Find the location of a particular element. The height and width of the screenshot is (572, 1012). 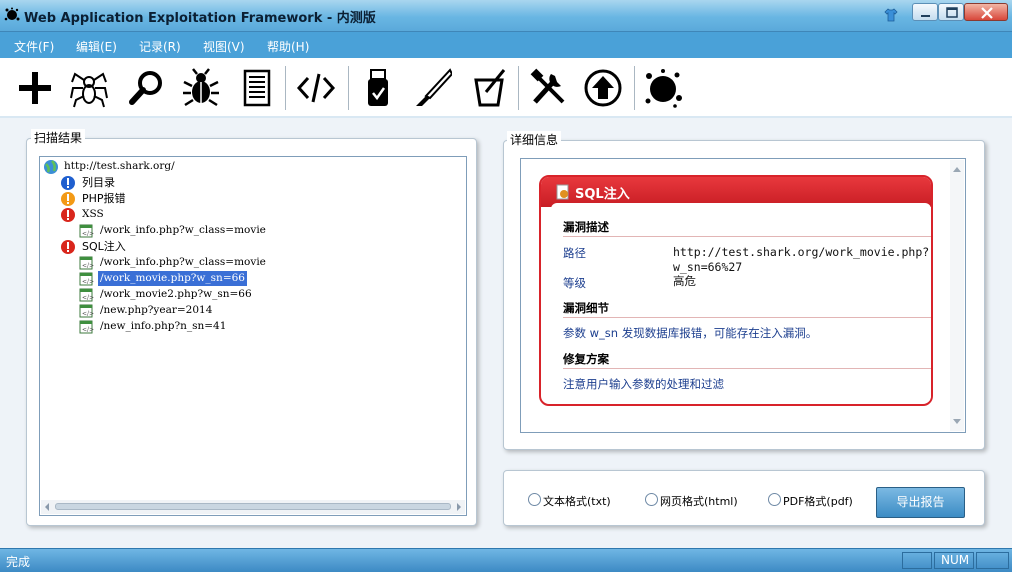

cup-button is located at coordinates (488, 88).